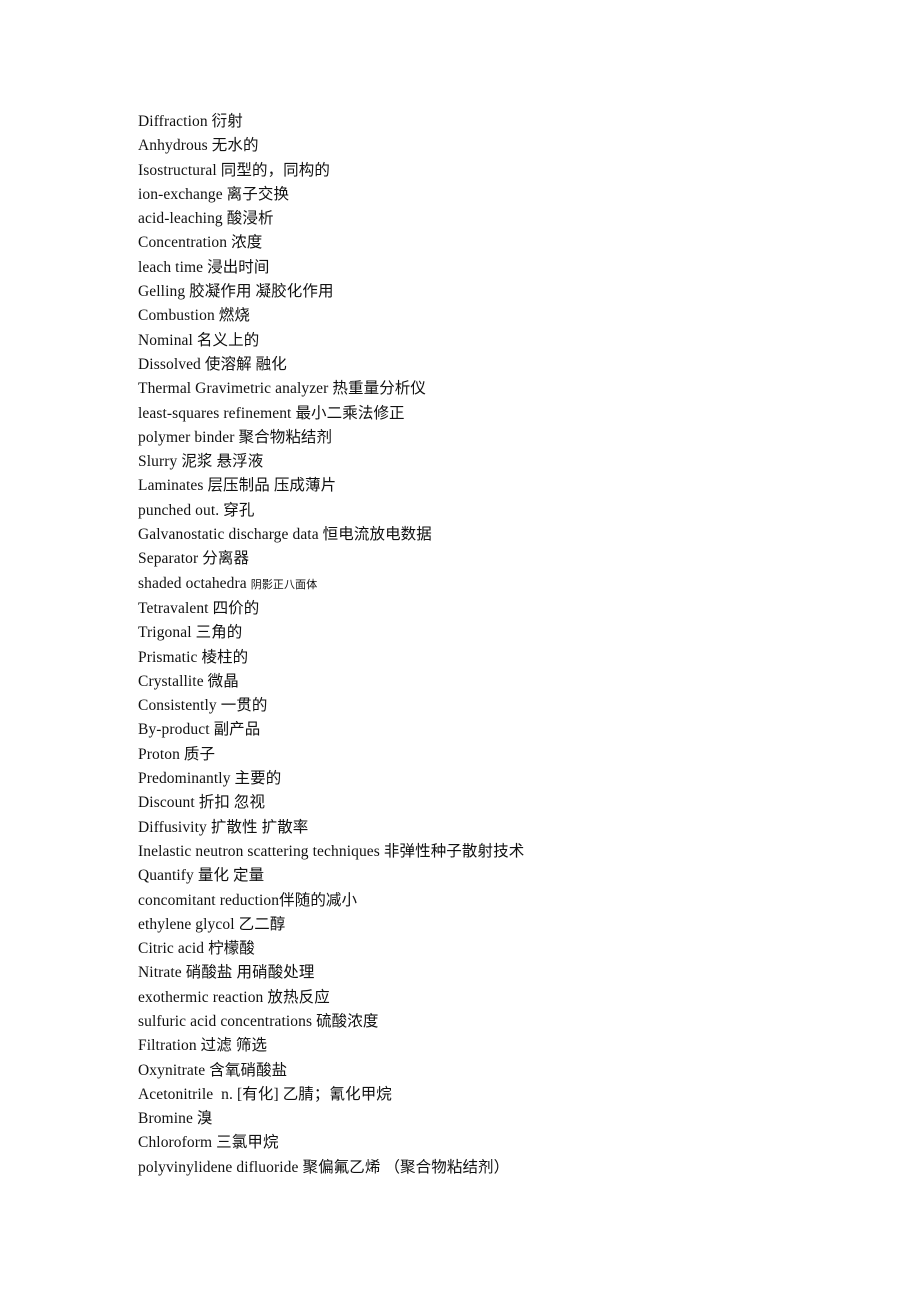 The height and width of the screenshot is (1302, 920). Describe the element at coordinates (236, 608) in the screenshot. I see `glossary-gloss: 四价的` at that location.